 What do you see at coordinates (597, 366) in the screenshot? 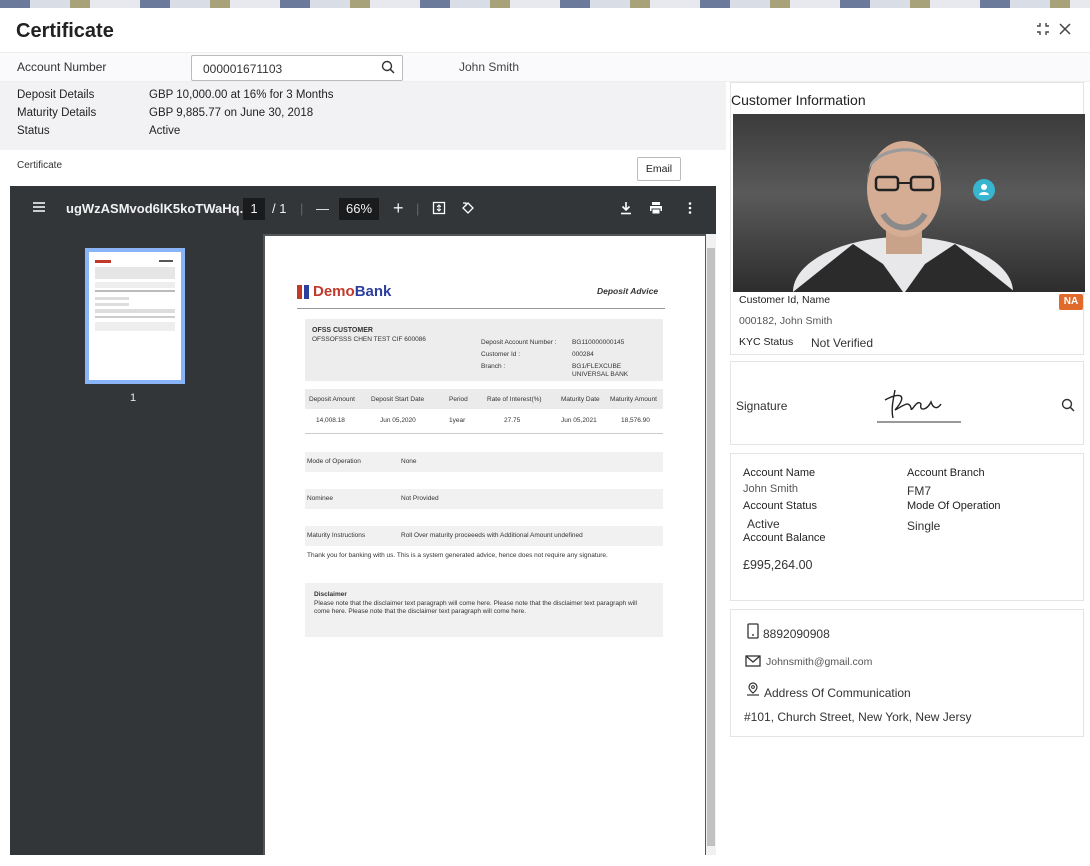
I see `branch-doc-value-1: BG1/FLEXCUBE` at bounding box center [597, 366].